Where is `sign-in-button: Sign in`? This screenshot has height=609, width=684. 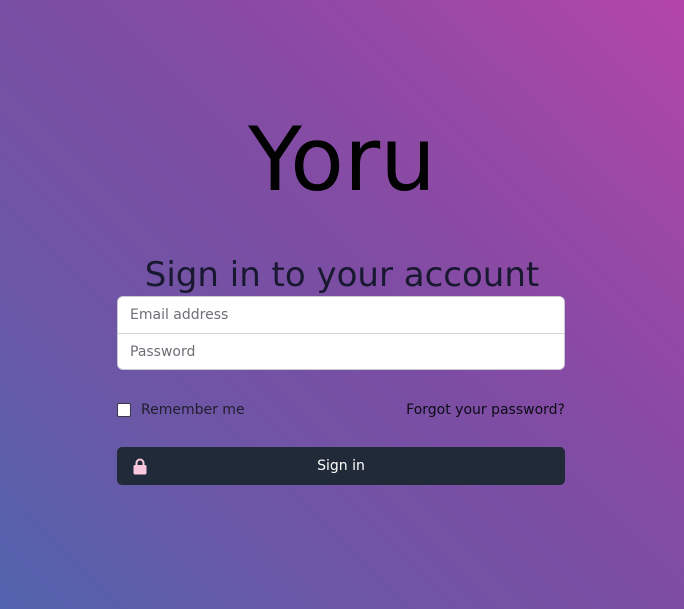
sign-in-button: Sign in is located at coordinates (341, 466).